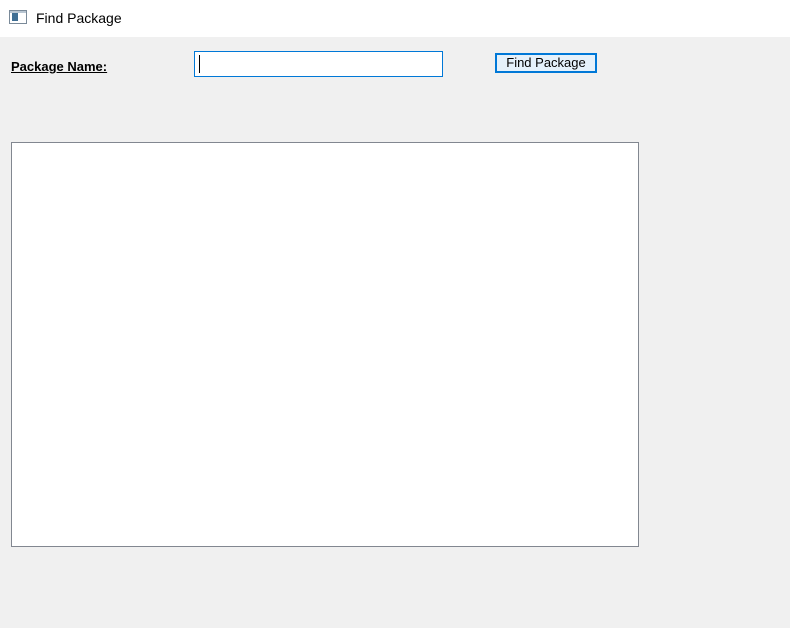 The height and width of the screenshot is (628, 790). Describe the element at coordinates (59, 66) in the screenshot. I see `package-name-label: Package Name:` at that location.